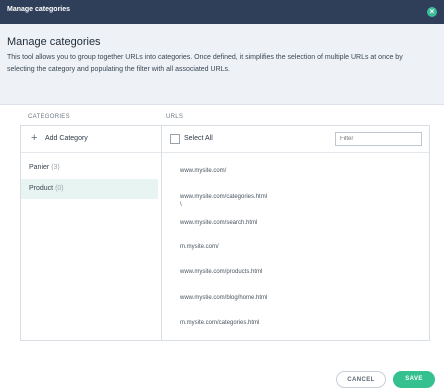  What do you see at coordinates (91, 139) in the screenshot?
I see `add-category-button: + Add Category` at bounding box center [91, 139].